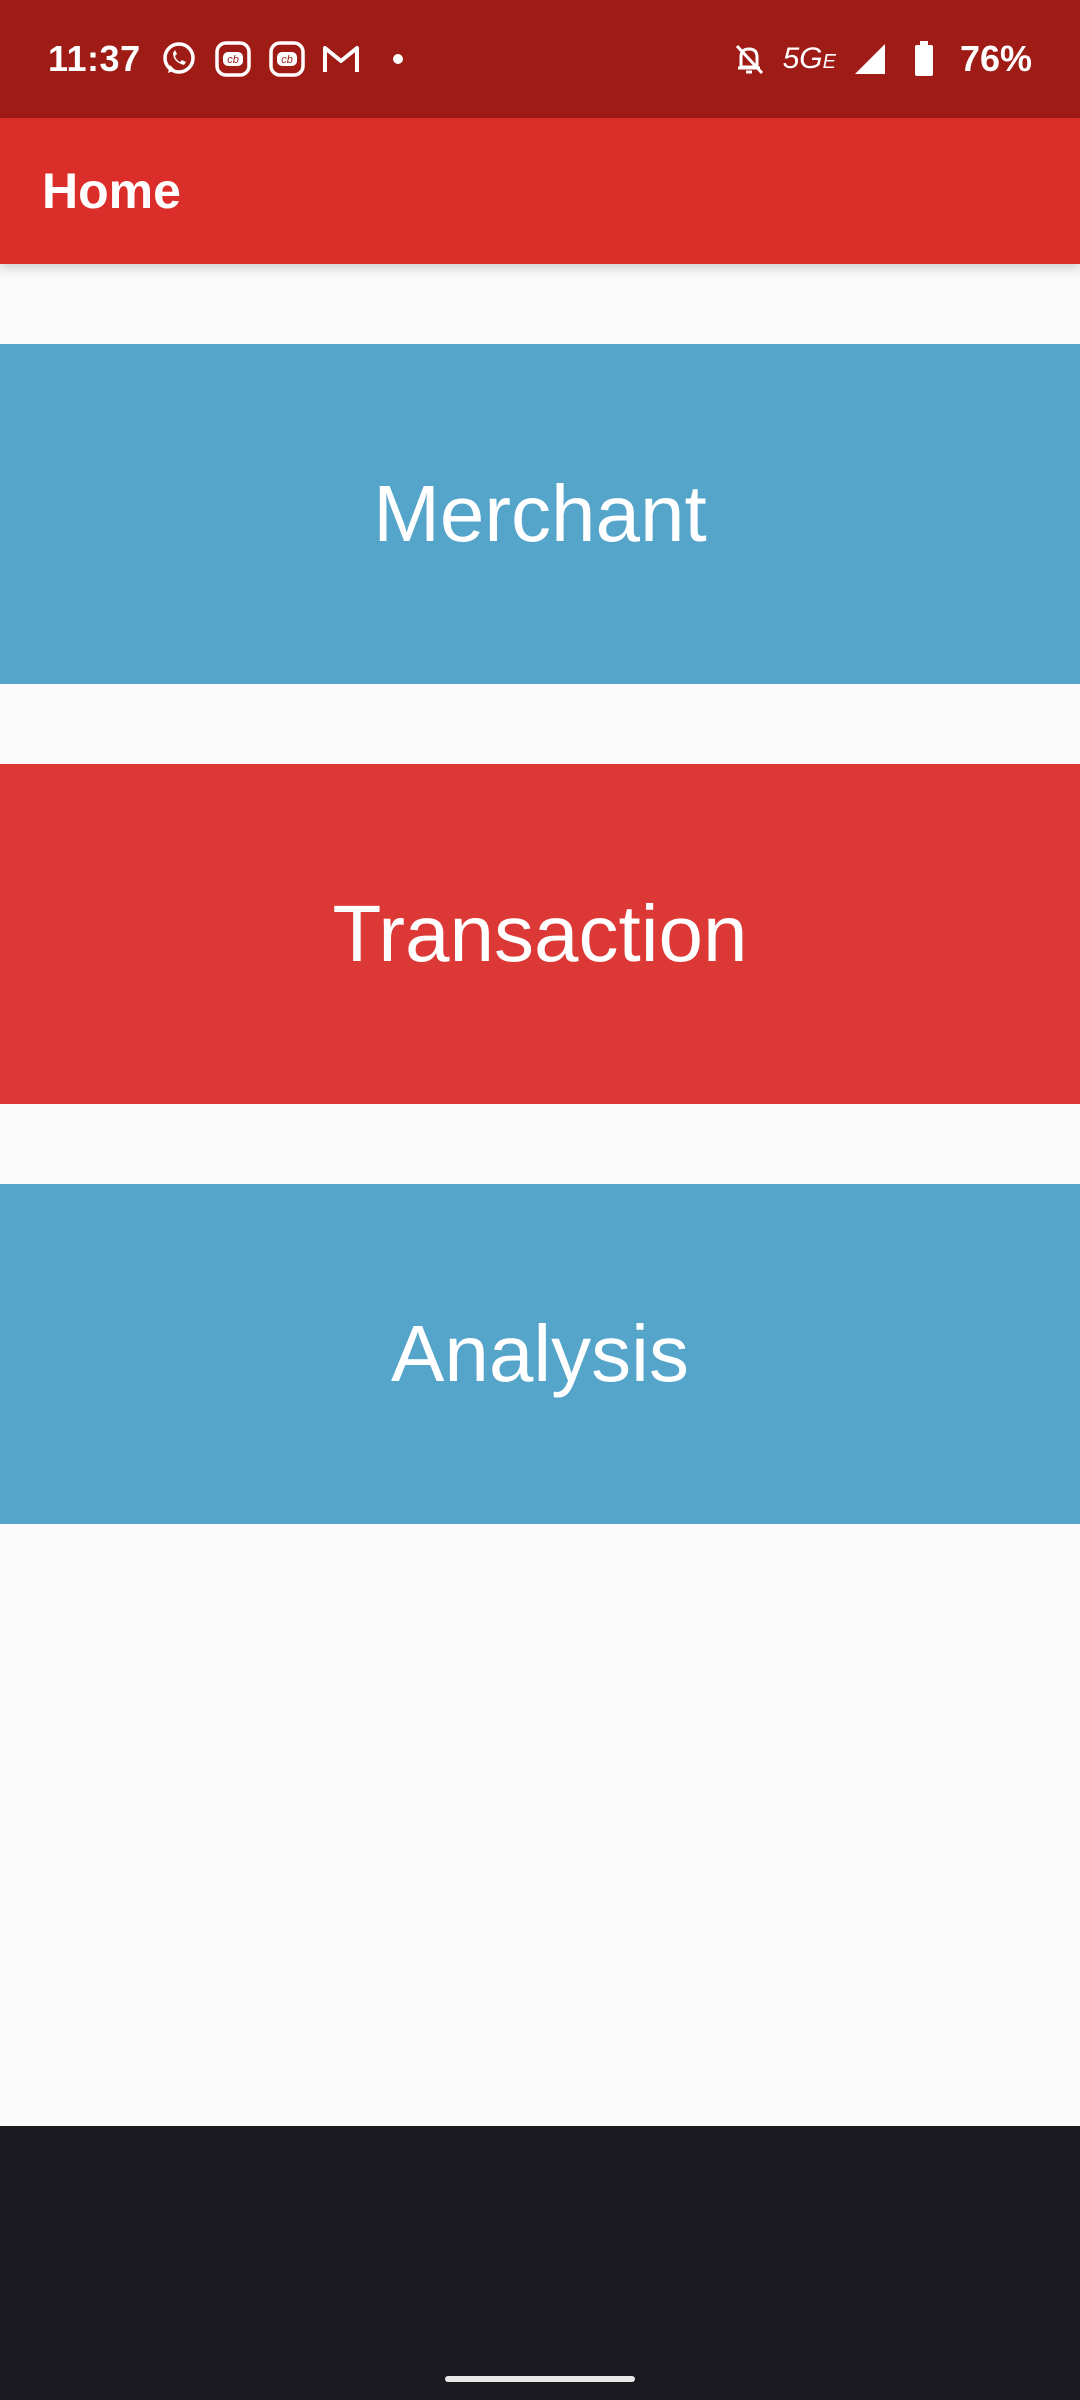  I want to click on analysis-button: Analysis, so click(540, 1354).